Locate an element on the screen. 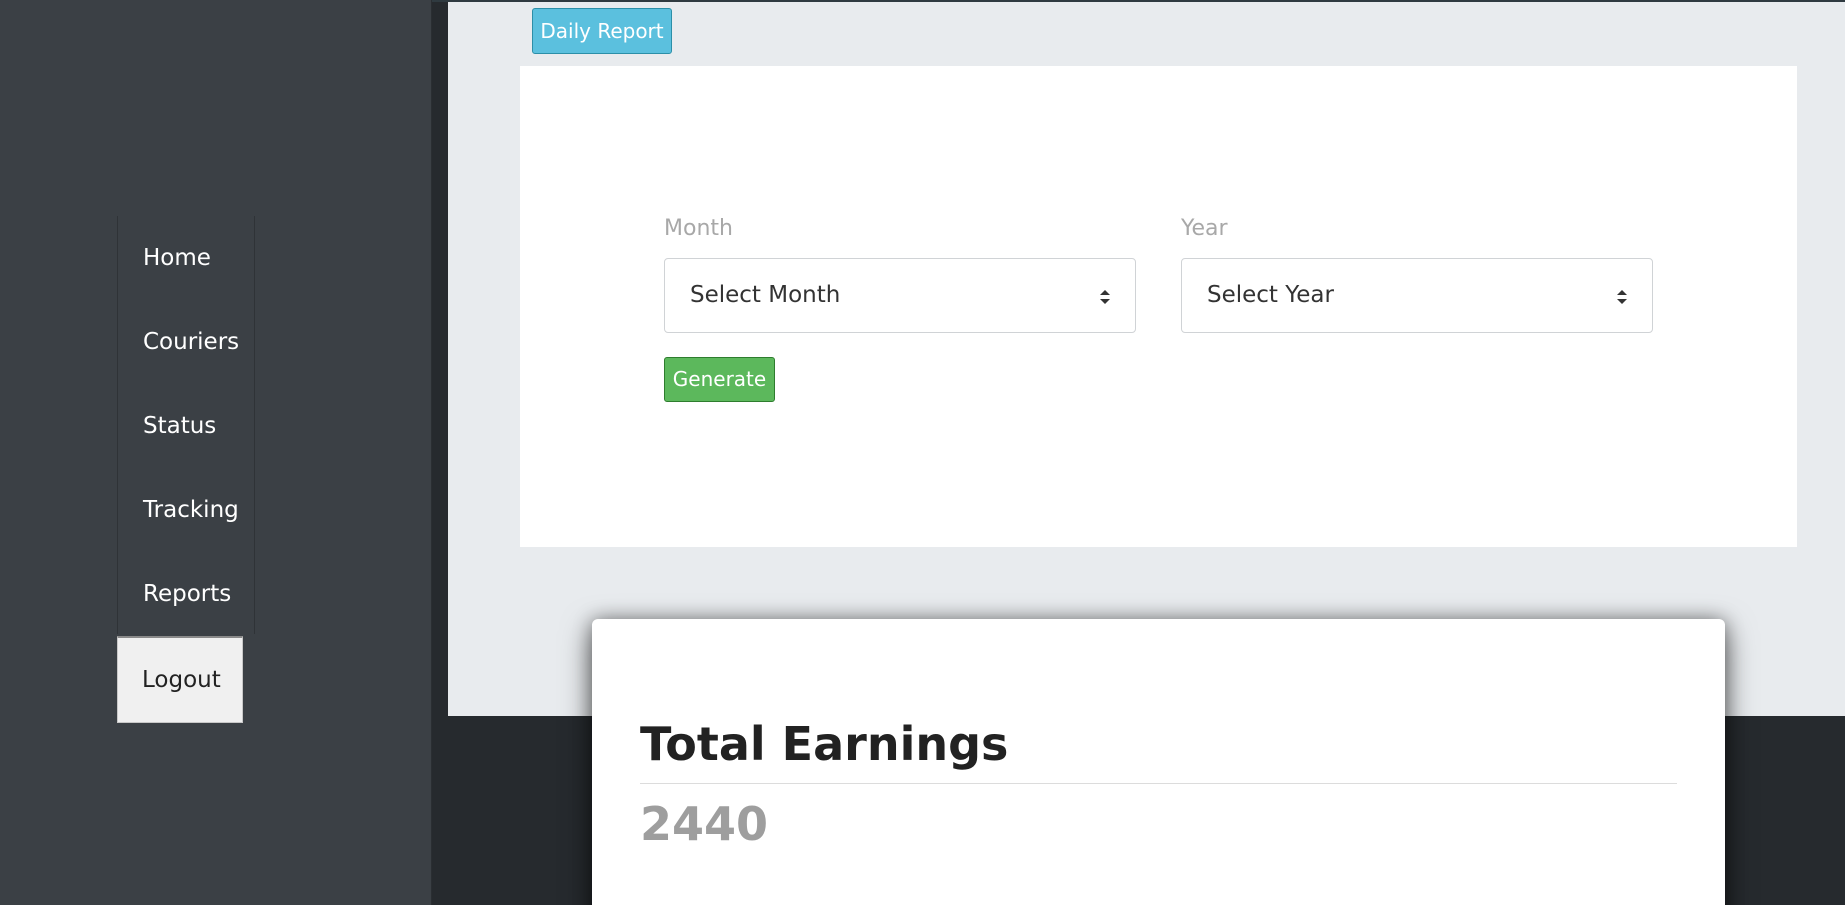 This screenshot has width=1845, height=905. divider is located at coordinates (1158, 783).